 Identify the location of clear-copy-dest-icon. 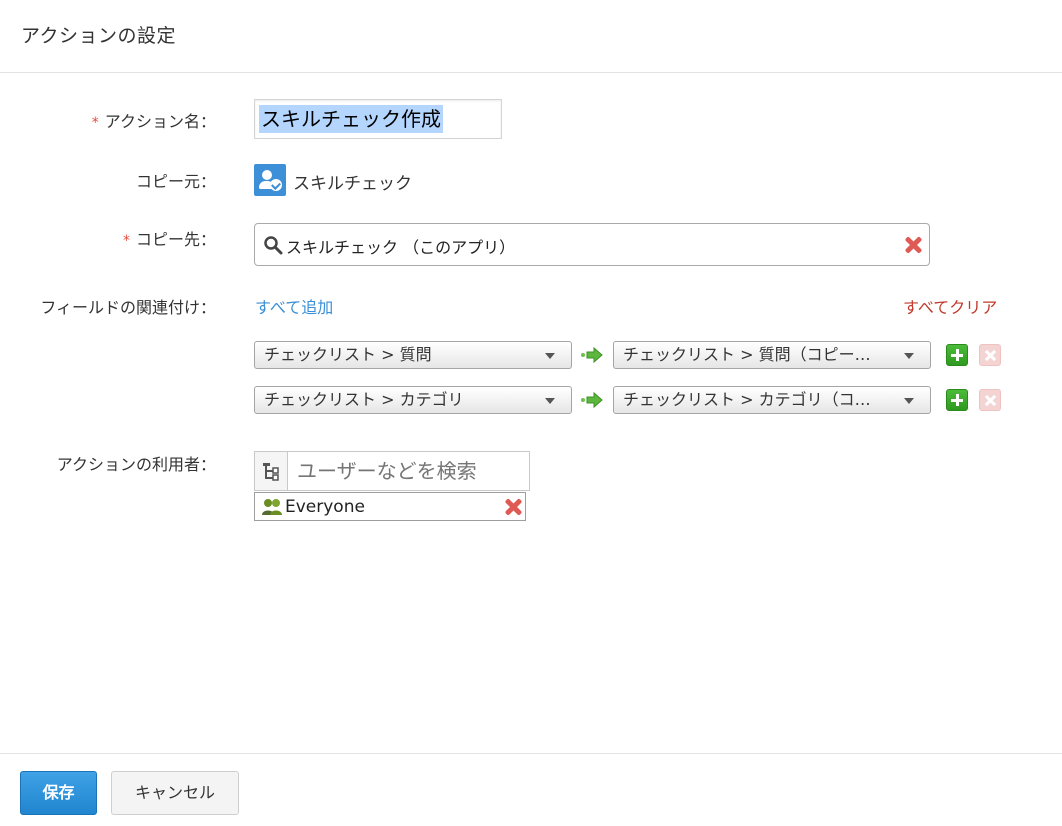
(913, 245).